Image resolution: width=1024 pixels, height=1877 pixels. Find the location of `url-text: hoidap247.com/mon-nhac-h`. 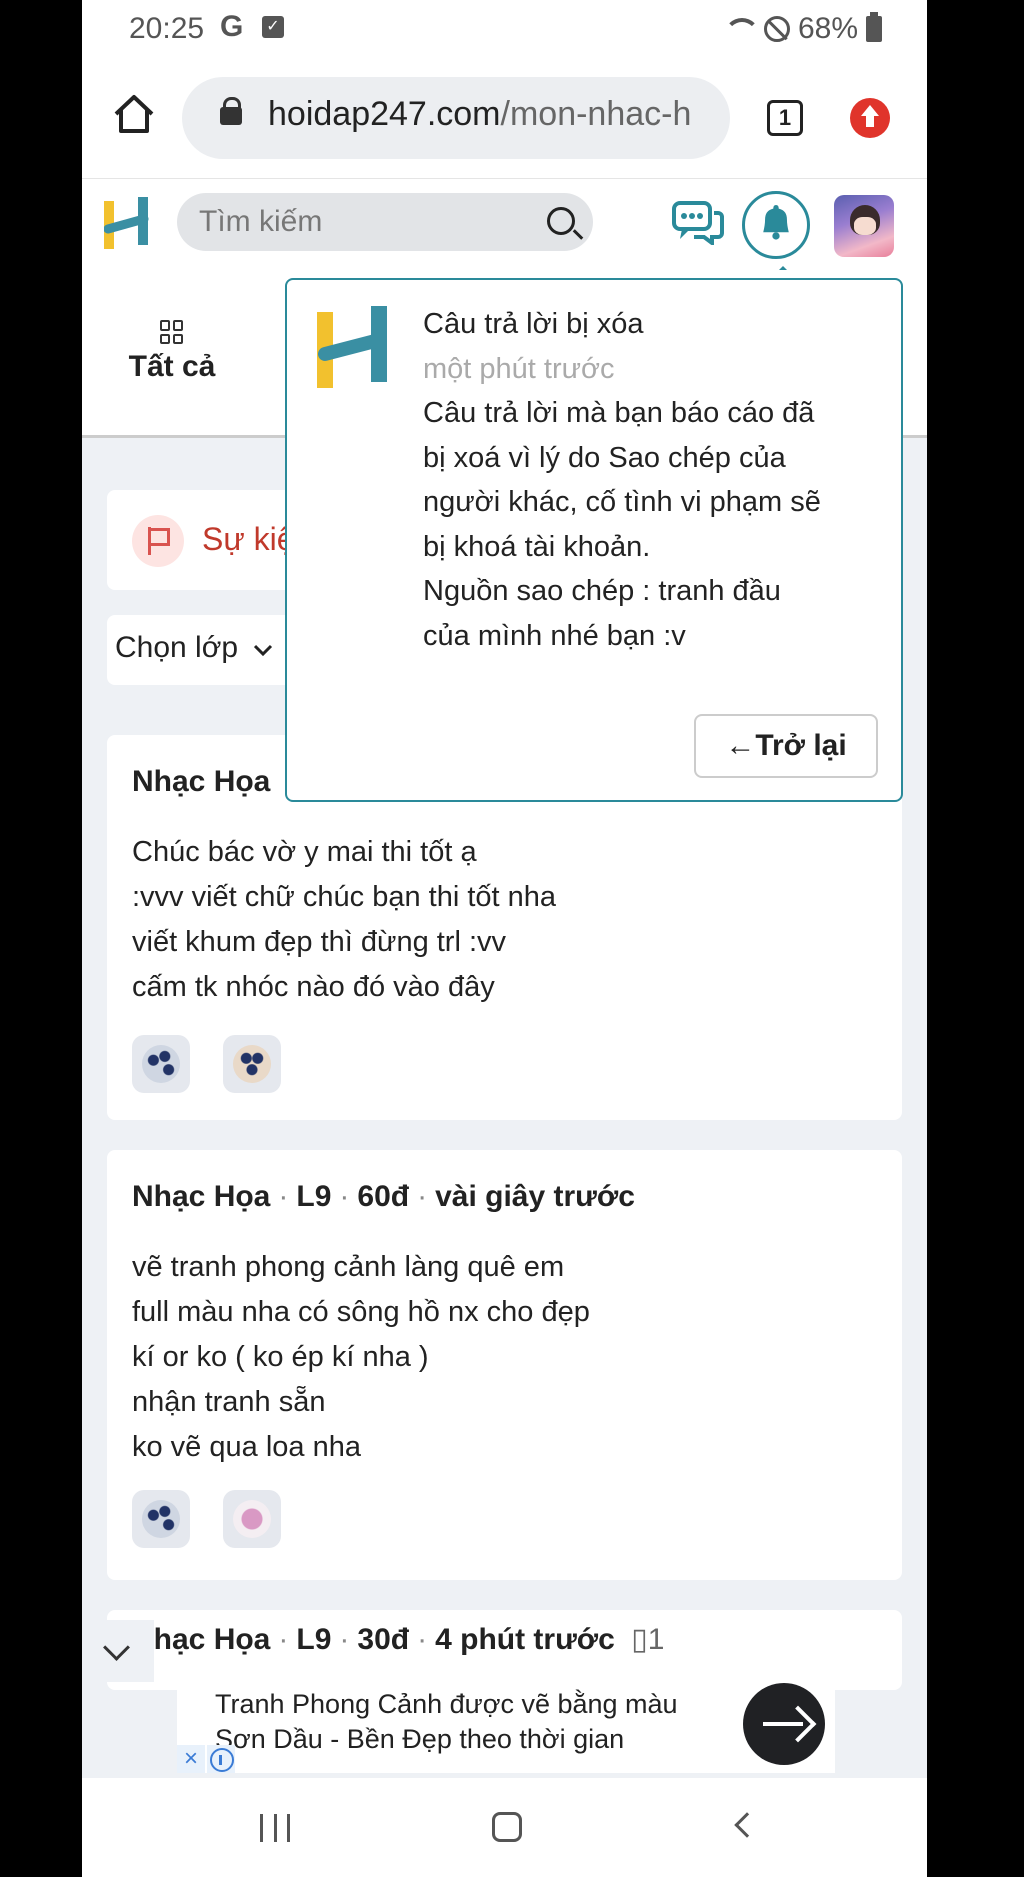

url-text: hoidap247.com/mon-nhac-h is located at coordinates (479, 114).